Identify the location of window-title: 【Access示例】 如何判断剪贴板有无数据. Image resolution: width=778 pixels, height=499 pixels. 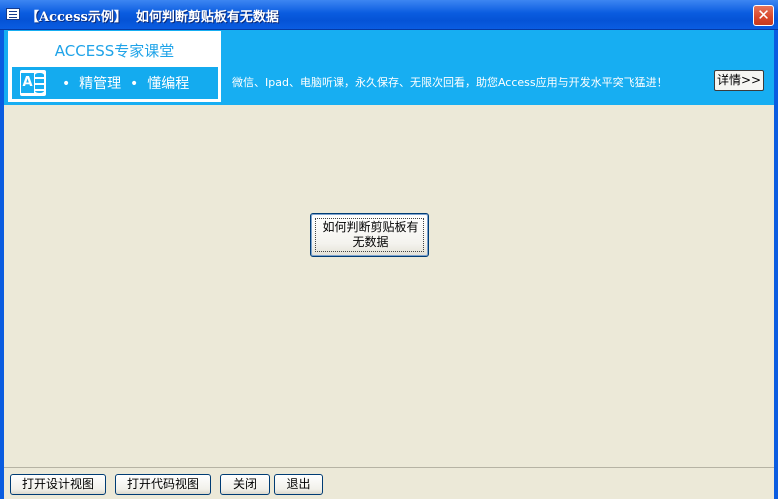
(152, 17).